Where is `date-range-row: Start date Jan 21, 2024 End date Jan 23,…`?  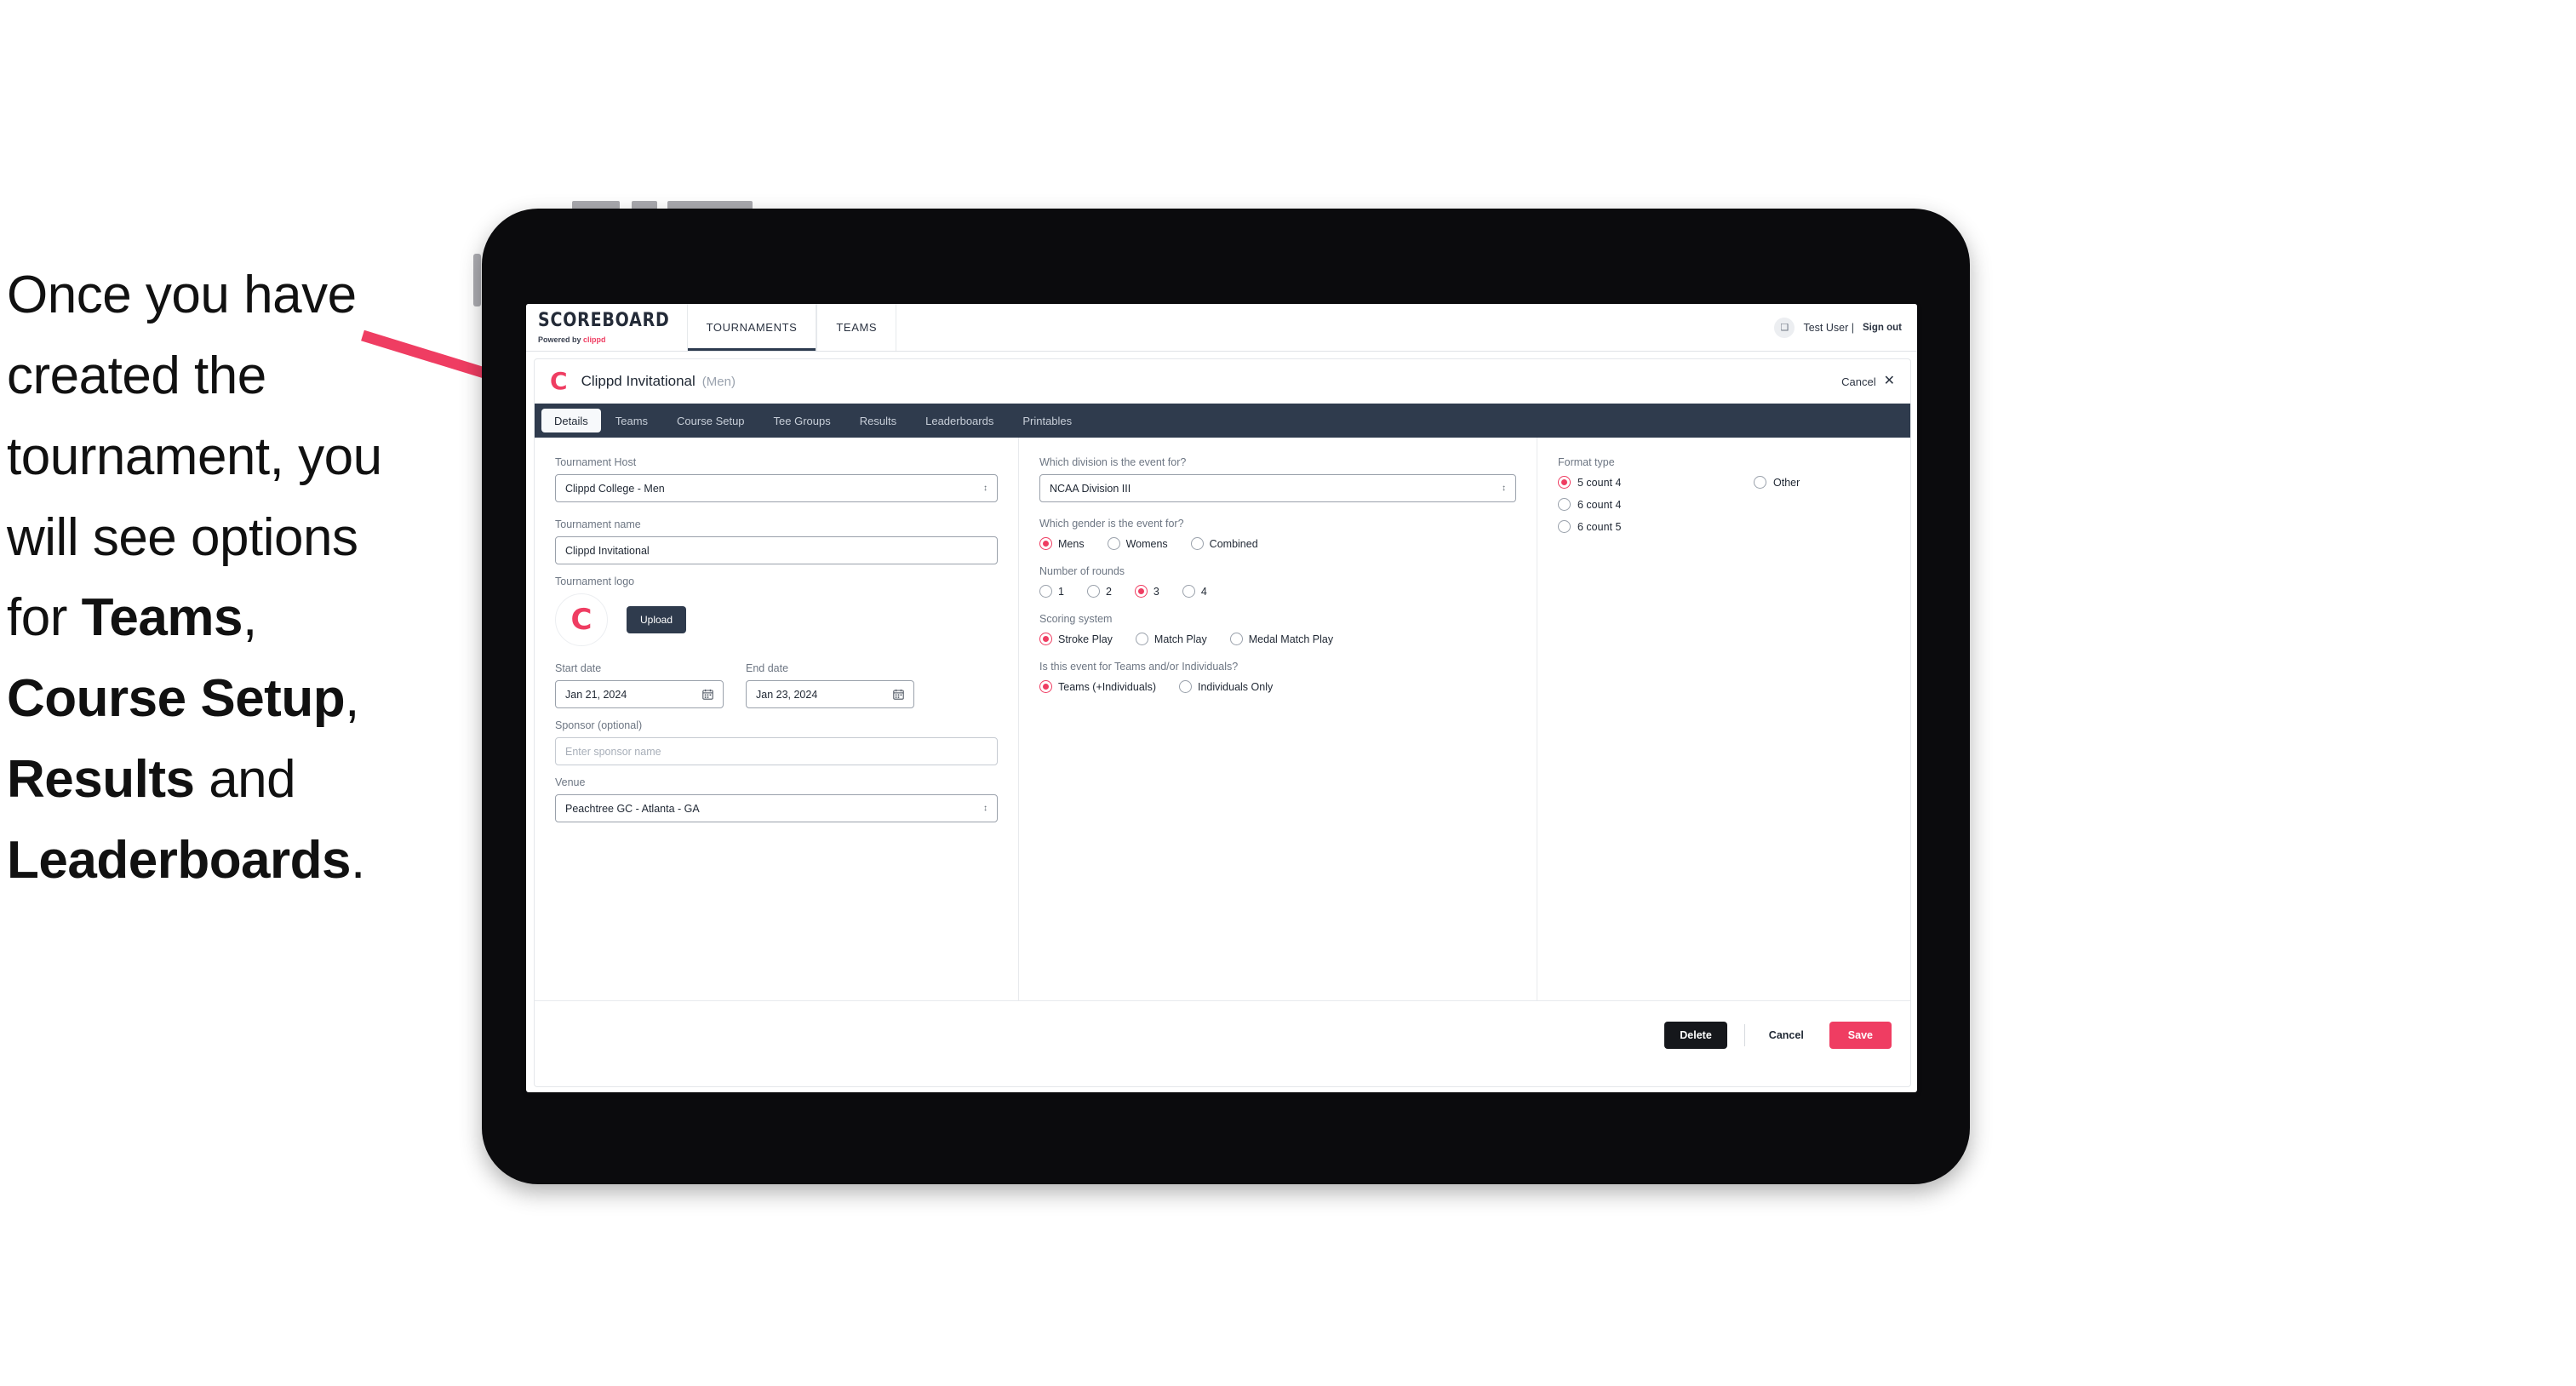 date-range-row: Start date Jan 21, 2024 End date Jan 23,… is located at coordinates (777, 685).